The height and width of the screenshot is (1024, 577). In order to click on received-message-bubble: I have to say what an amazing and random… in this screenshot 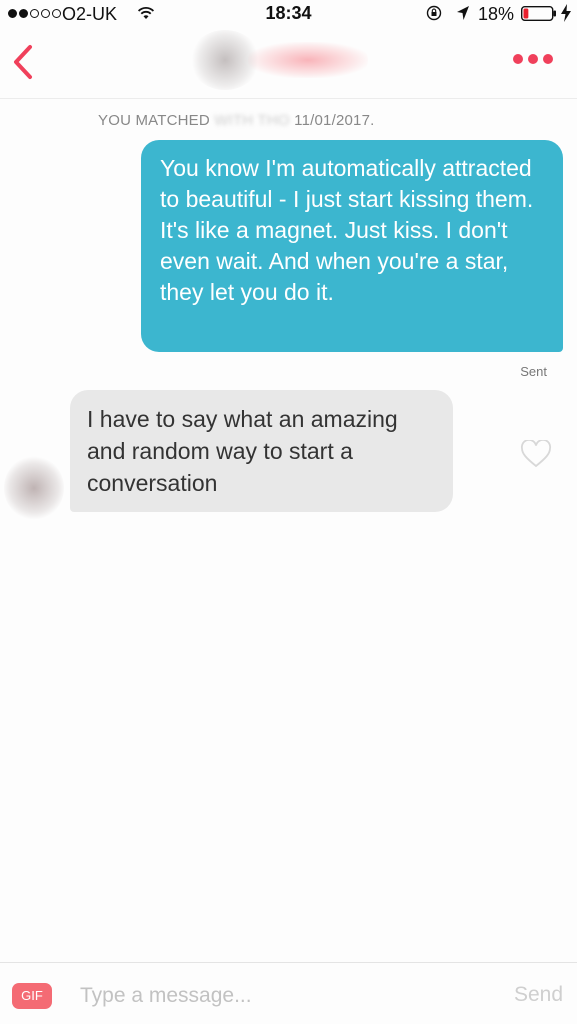, I will do `click(261, 451)`.